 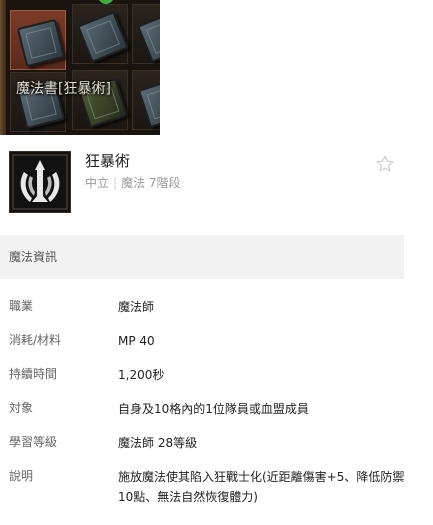 I want to click on info-label: 持續時間, so click(x=33, y=374).